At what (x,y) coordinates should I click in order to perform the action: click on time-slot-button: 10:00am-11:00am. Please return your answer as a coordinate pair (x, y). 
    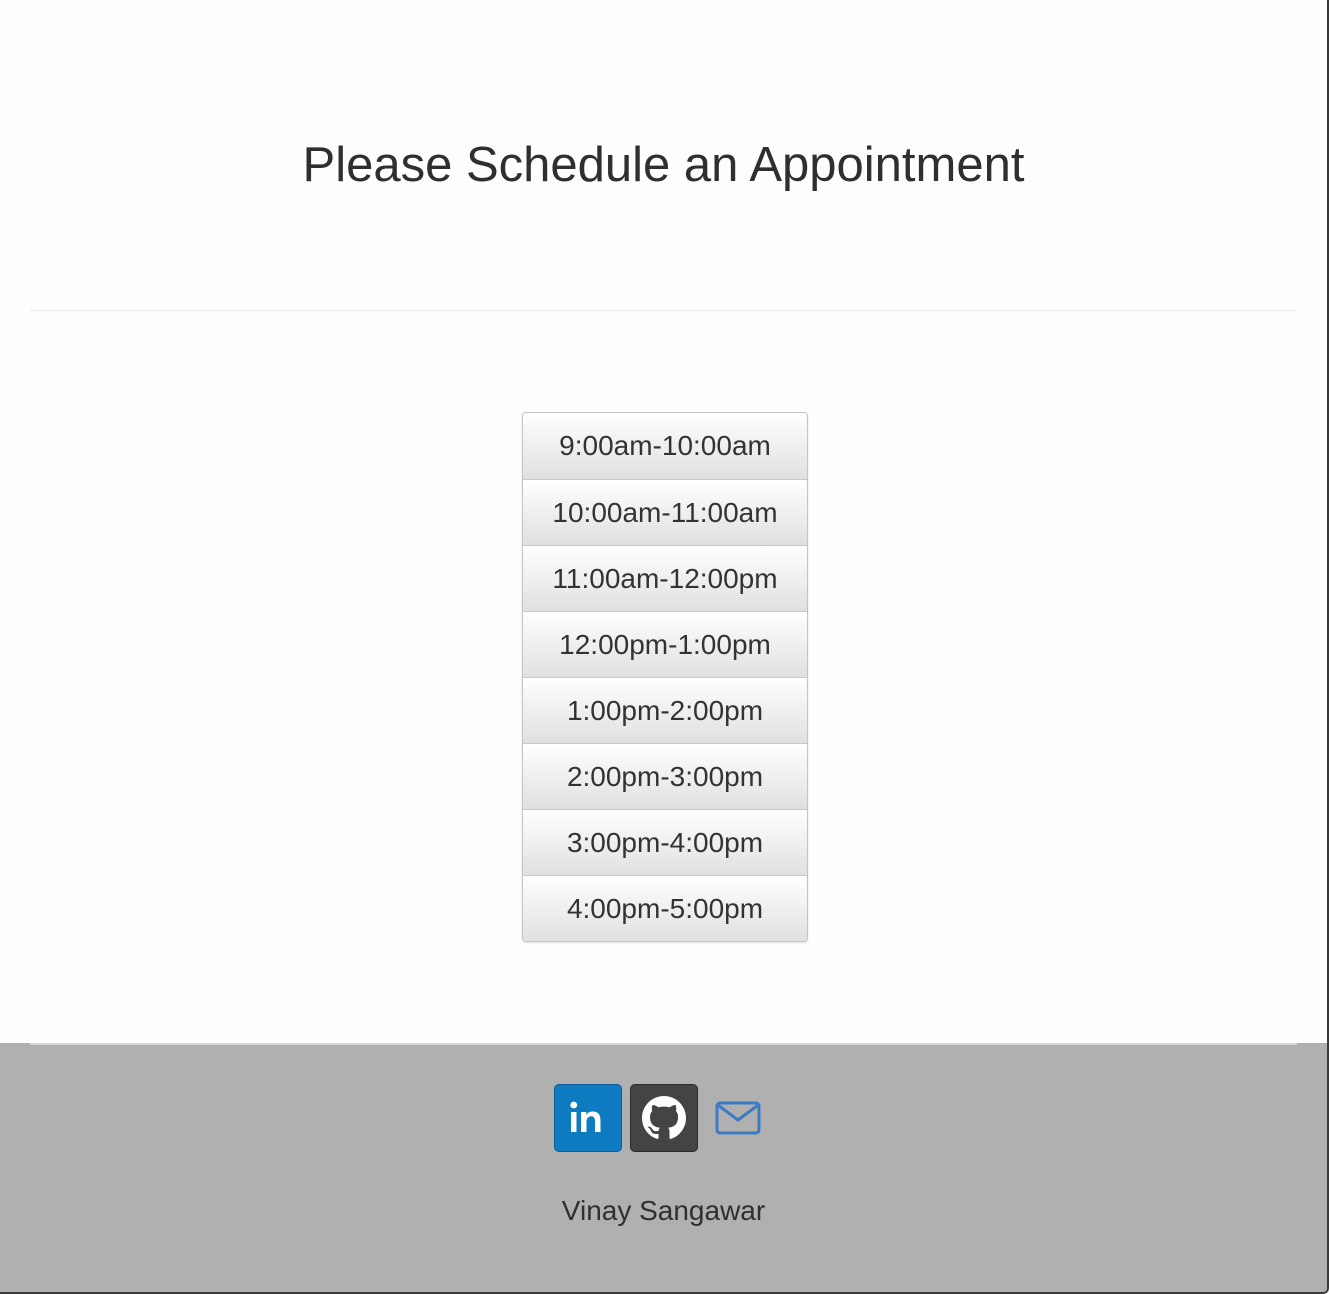
    Looking at the image, I should click on (665, 512).